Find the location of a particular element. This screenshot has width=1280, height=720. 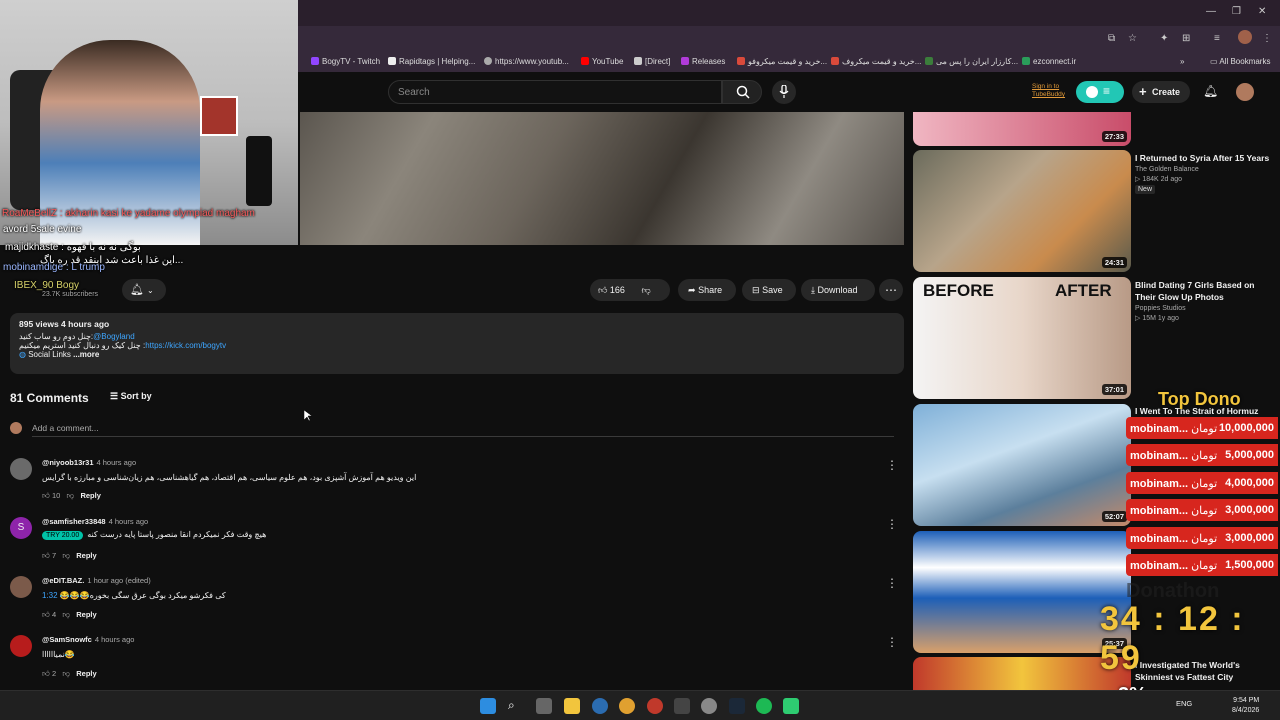

like-button: 👍︎ 166 👎︎ is located at coordinates (630, 290).